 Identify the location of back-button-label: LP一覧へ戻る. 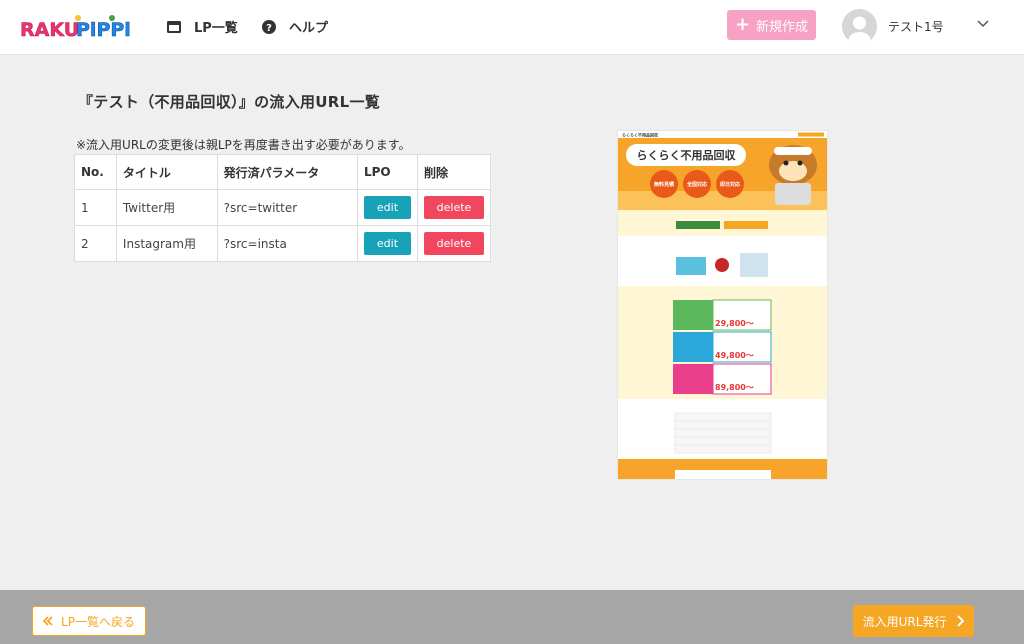
(98, 621).